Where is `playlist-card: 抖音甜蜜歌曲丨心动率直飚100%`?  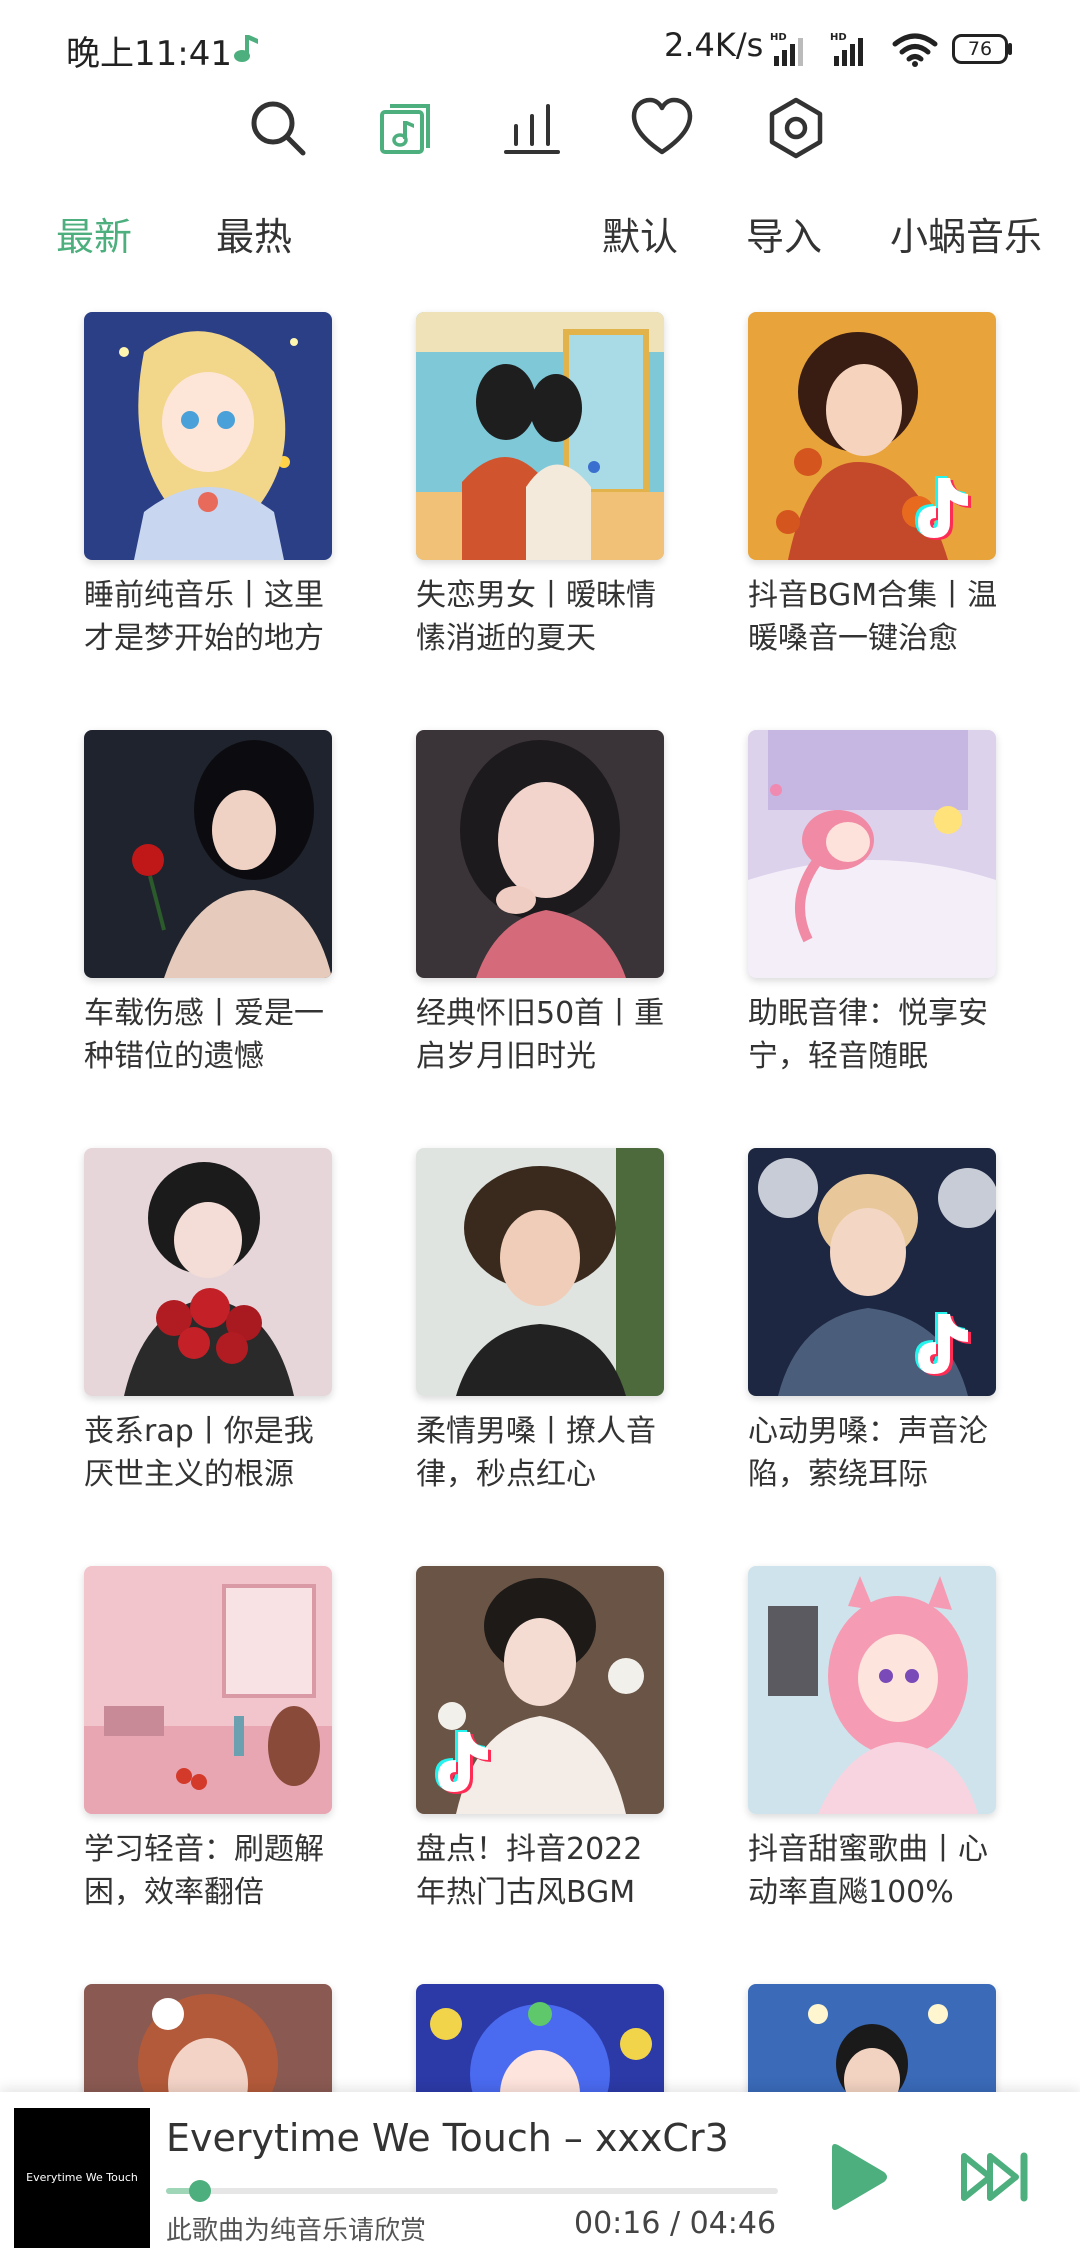
playlist-card: 抖音甜蜜歌曲丨心动率直飚100% is located at coordinates (872, 1740).